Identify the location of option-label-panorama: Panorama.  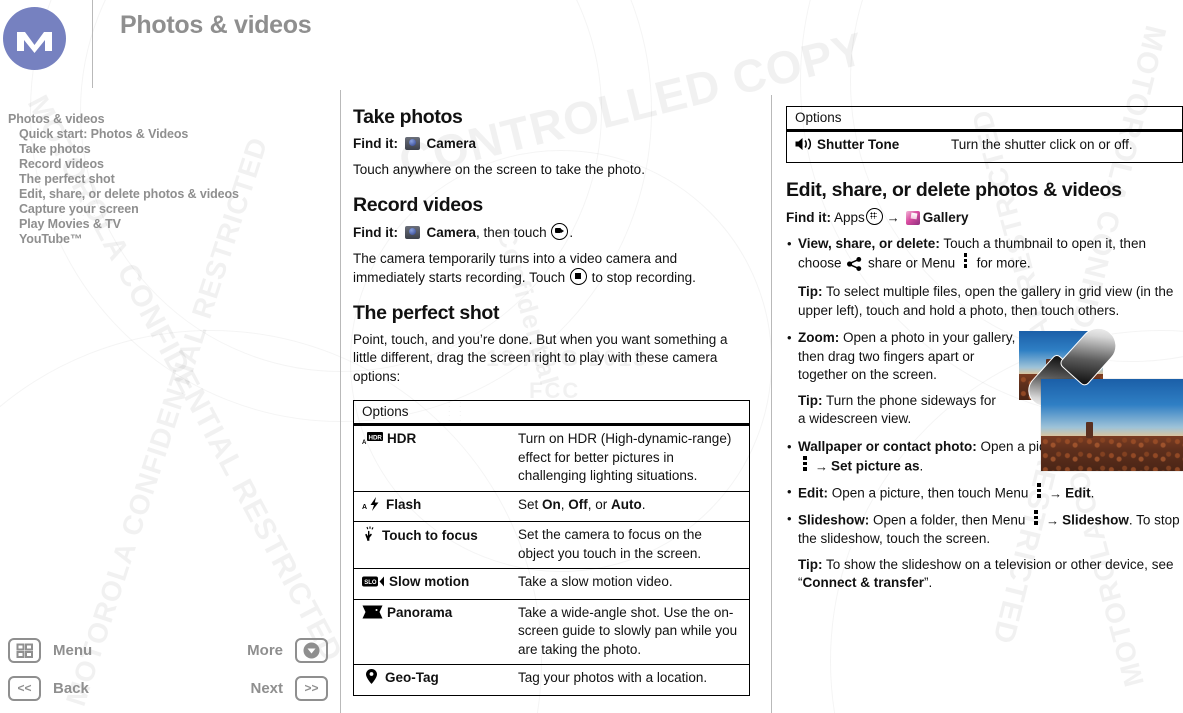
(420, 612).